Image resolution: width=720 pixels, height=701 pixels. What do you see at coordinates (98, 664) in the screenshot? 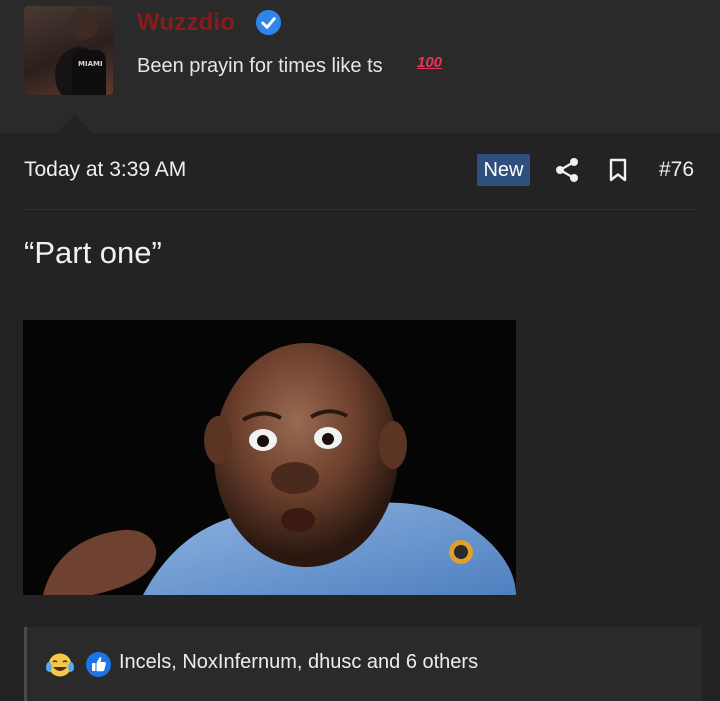
I see `like-icon` at bounding box center [98, 664].